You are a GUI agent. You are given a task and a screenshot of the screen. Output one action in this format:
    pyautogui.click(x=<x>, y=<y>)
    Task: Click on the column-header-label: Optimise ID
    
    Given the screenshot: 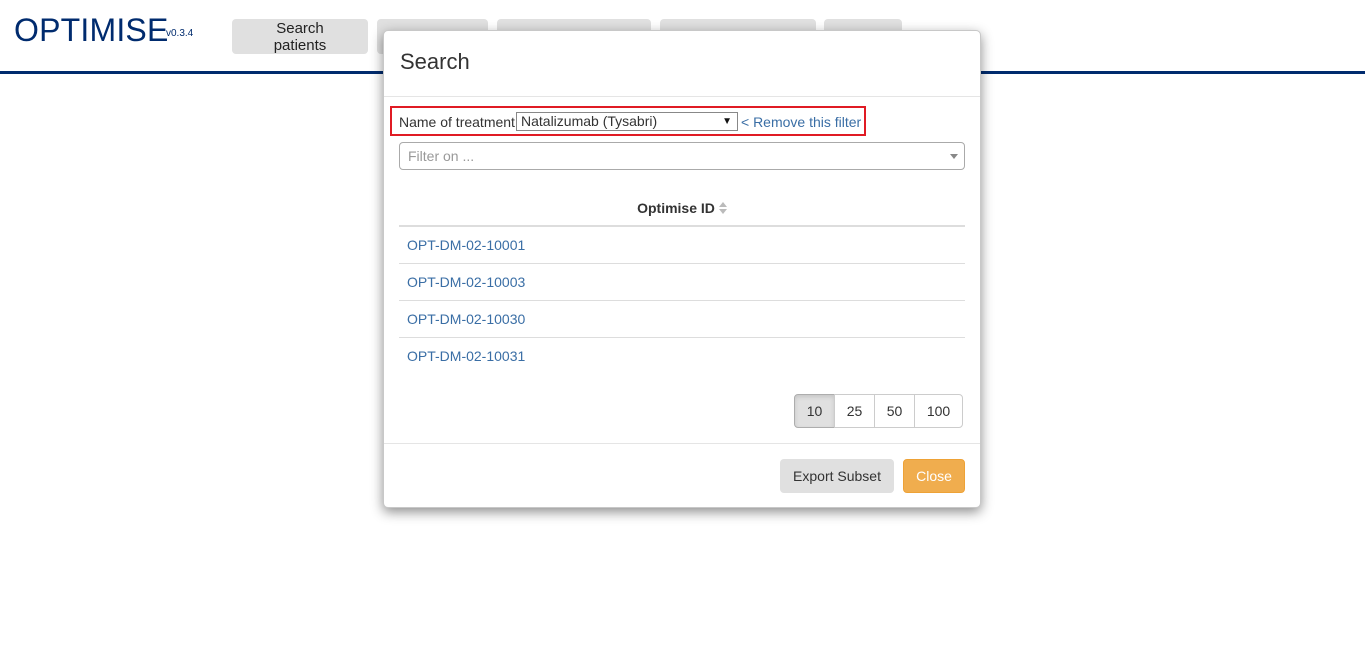 What is the action you would take?
    pyautogui.click(x=676, y=208)
    